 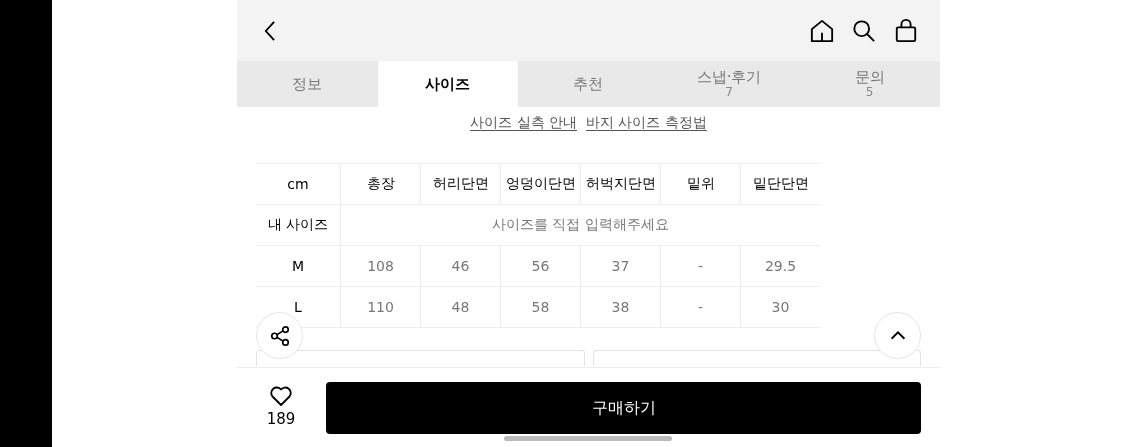 What do you see at coordinates (540, 266) in the screenshot?
I see `table-cell: 56` at bounding box center [540, 266].